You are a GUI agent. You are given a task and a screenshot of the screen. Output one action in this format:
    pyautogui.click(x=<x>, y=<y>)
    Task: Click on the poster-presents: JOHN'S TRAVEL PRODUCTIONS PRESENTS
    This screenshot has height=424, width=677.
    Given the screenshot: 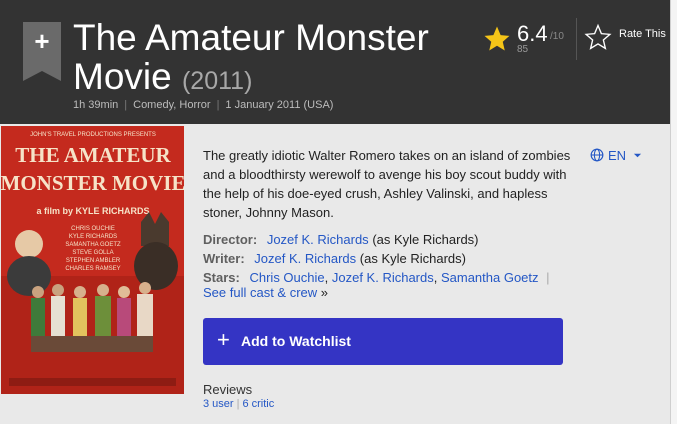 What is the action you would take?
    pyautogui.click(x=93, y=135)
    